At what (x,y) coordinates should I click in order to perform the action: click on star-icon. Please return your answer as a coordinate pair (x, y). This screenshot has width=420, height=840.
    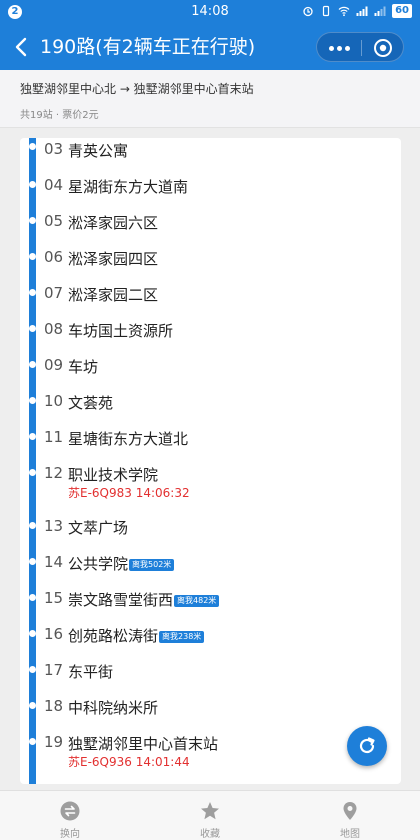
    Looking at the image, I should click on (210, 811).